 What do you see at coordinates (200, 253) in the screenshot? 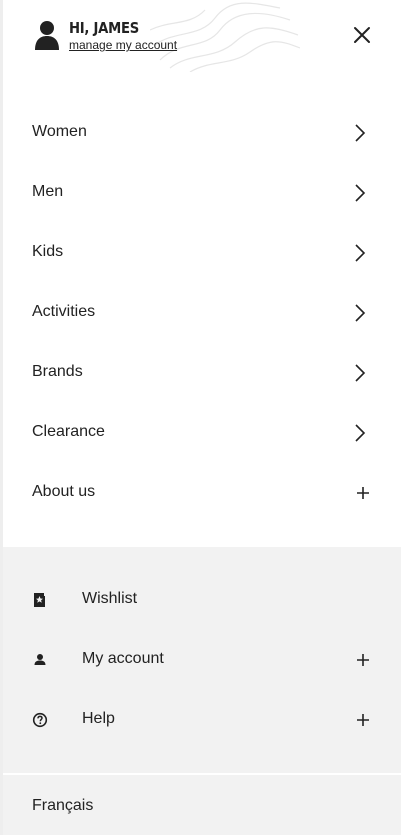
I see `nav-item-kids: Kids` at bounding box center [200, 253].